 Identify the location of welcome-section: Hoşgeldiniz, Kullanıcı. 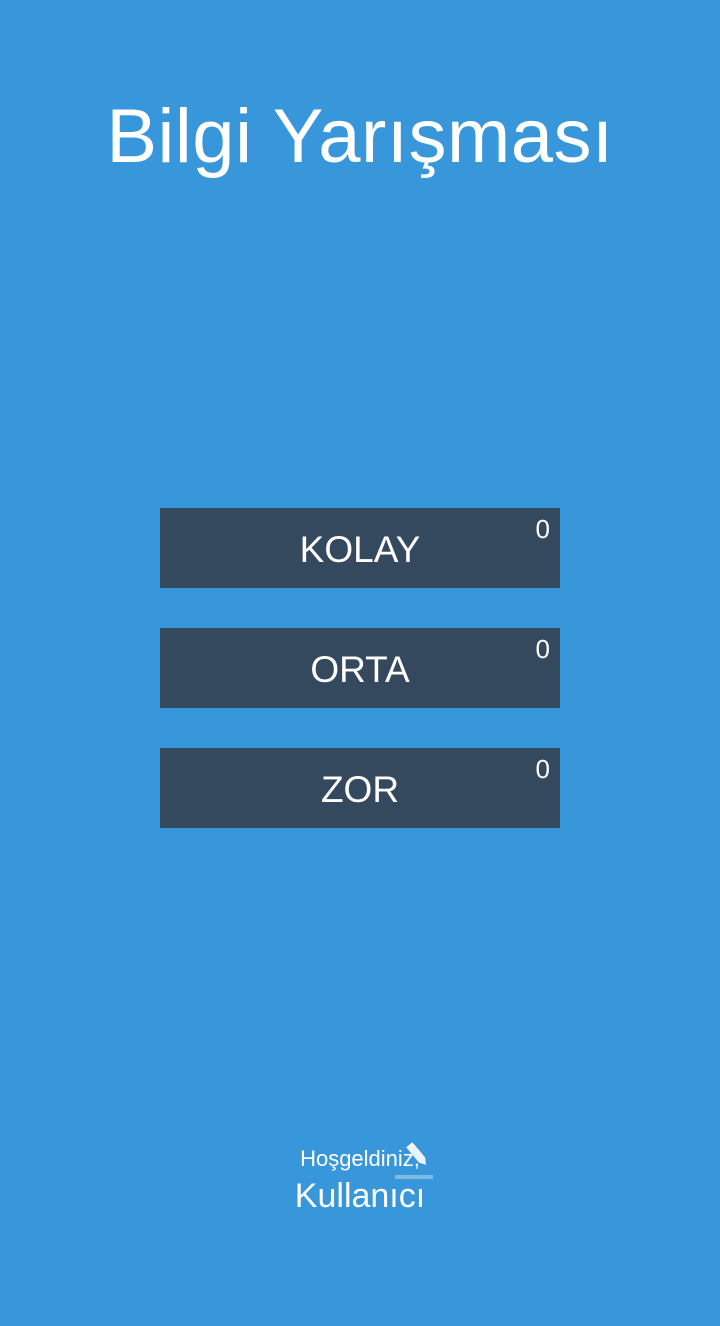
(360, 1179).